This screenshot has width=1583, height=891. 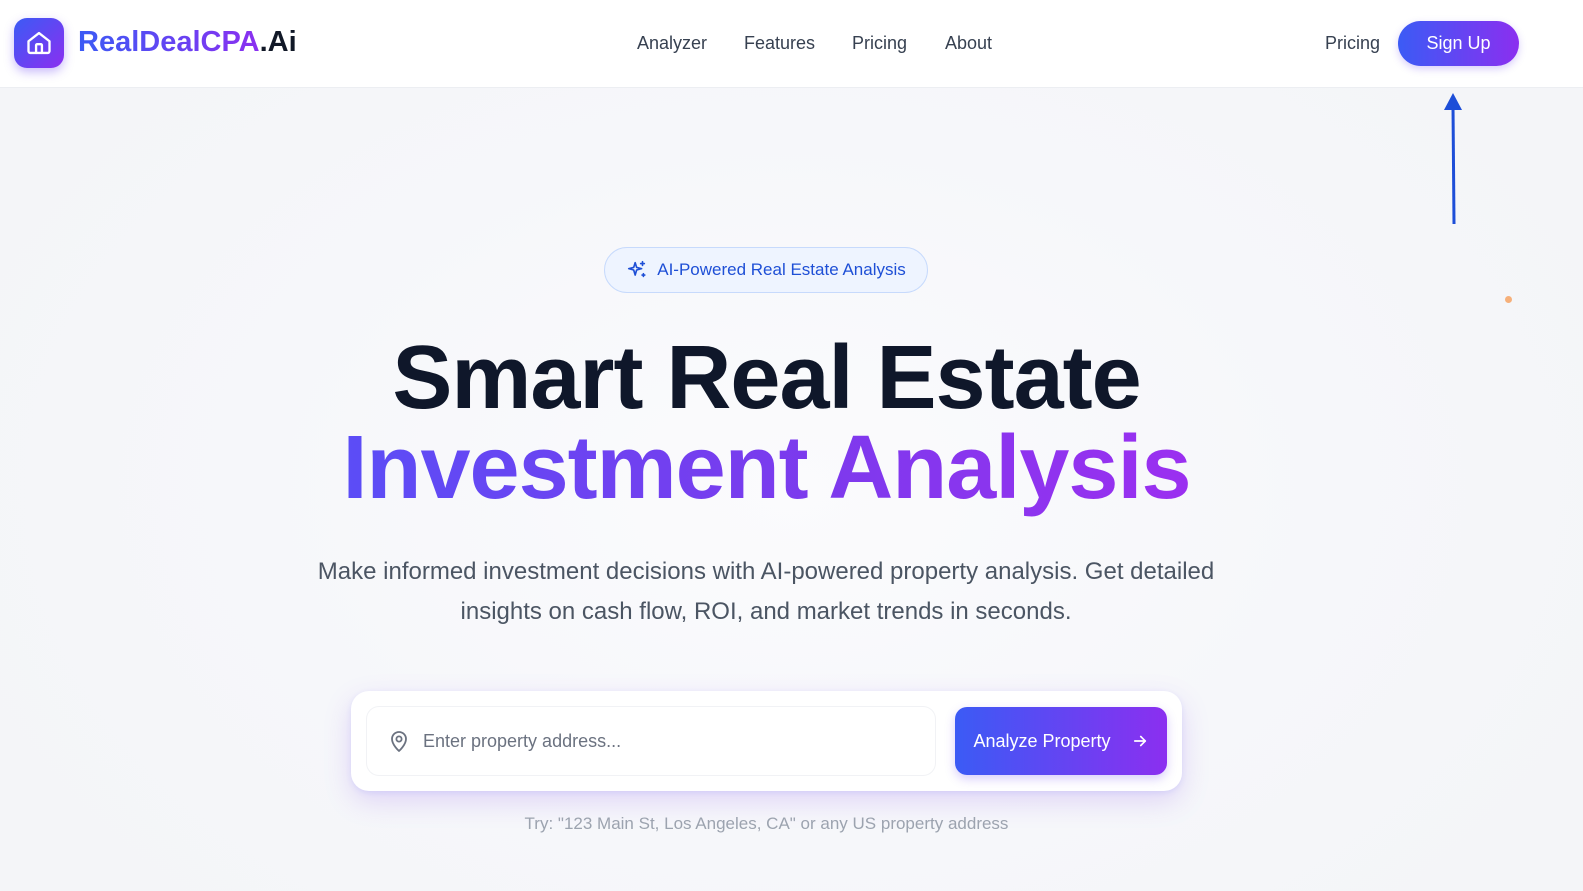 What do you see at coordinates (968, 43) in the screenshot?
I see `nav-link-about: About` at bounding box center [968, 43].